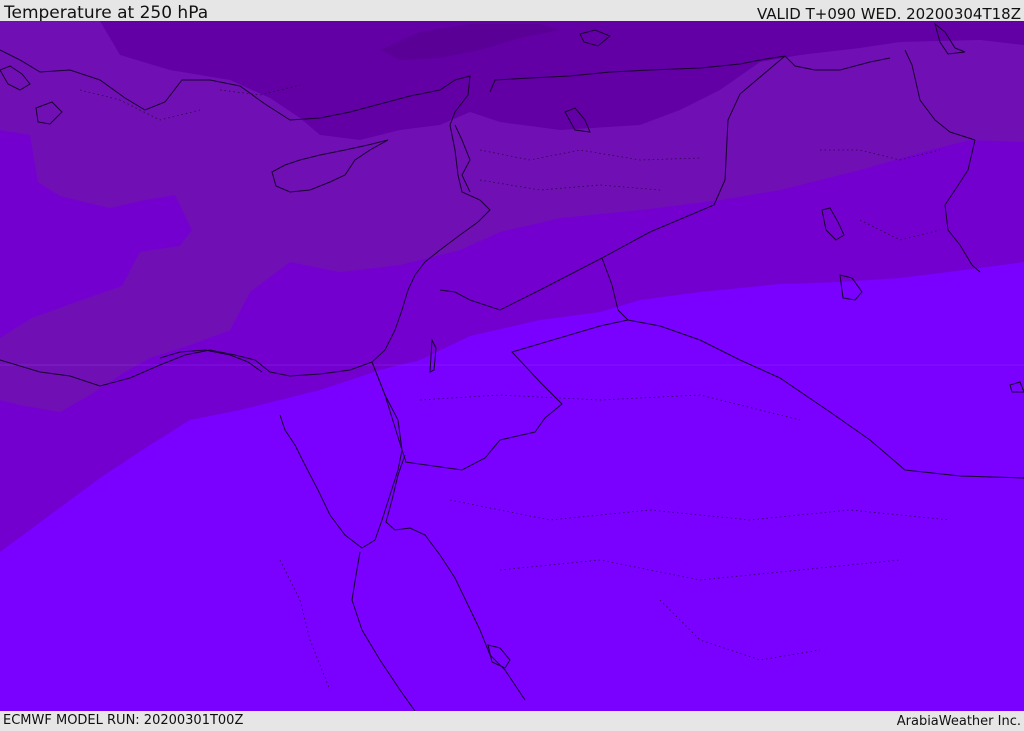  Describe the element at coordinates (106, 13) in the screenshot. I see `map-title: Temperature at 250 hPa` at that location.